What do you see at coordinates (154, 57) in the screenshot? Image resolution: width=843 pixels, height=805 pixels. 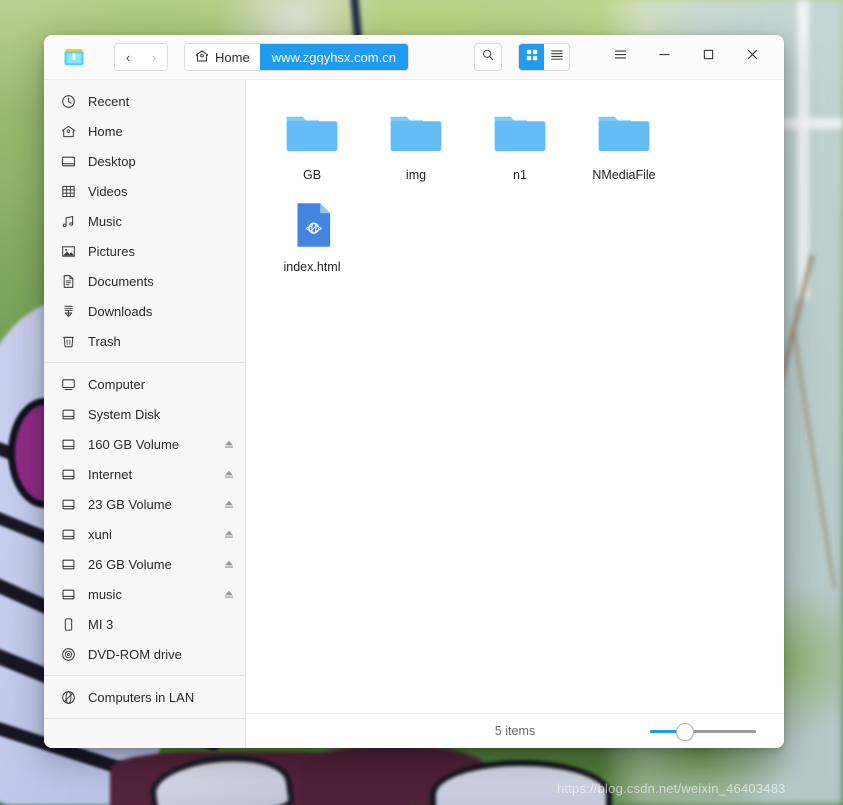 I see `forward-button: ›` at bounding box center [154, 57].